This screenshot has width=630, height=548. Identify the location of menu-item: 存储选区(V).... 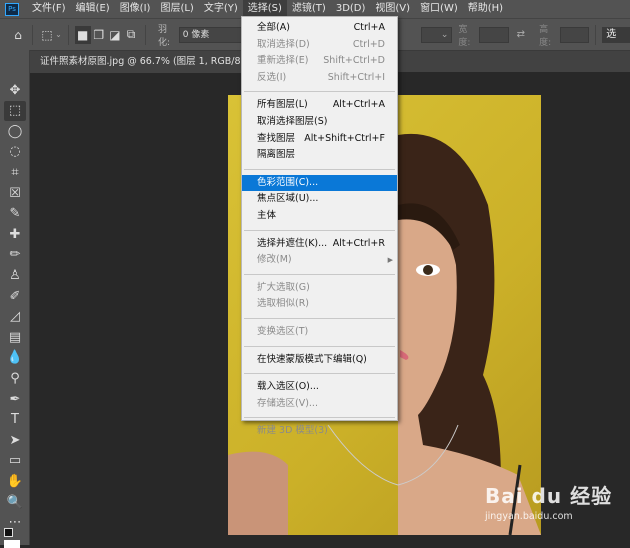
(319, 404).